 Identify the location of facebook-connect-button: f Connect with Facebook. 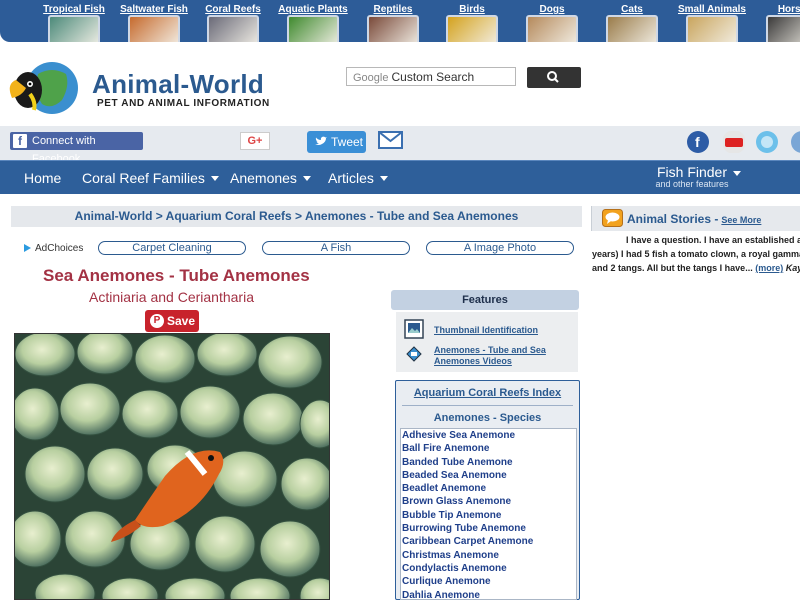
(76, 148).